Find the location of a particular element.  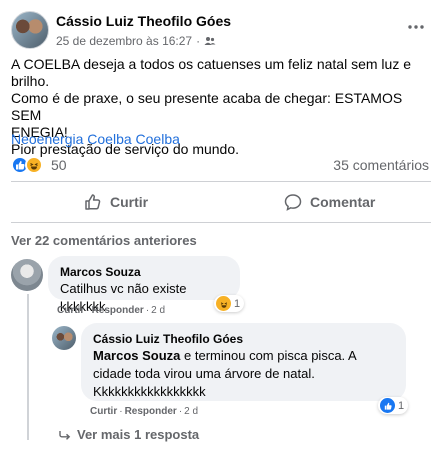

commenter-avatar is located at coordinates (27, 275).